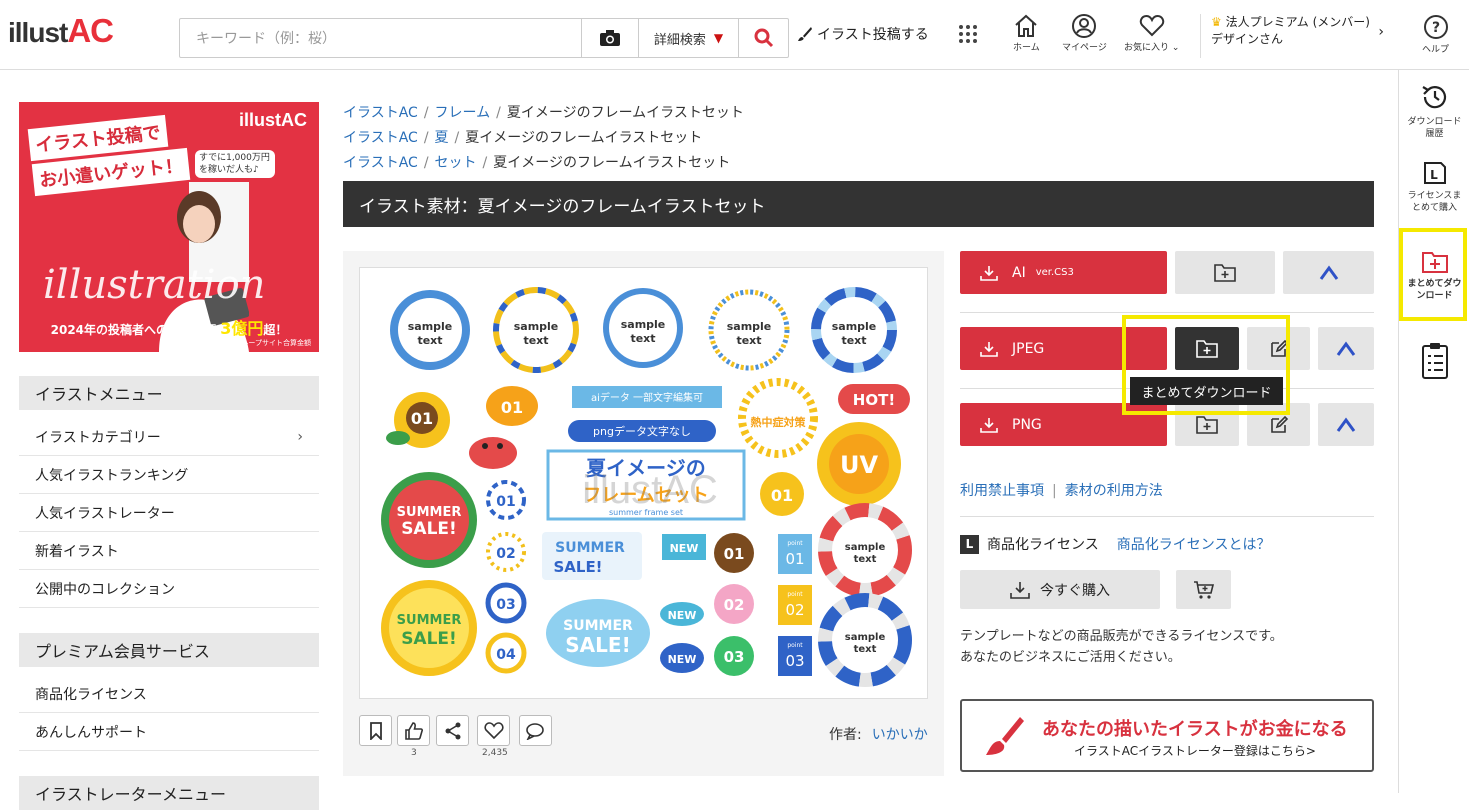 Image resolution: width=1469 pixels, height=810 pixels. What do you see at coordinates (375, 730) in the screenshot?
I see `bookmark-button` at bounding box center [375, 730].